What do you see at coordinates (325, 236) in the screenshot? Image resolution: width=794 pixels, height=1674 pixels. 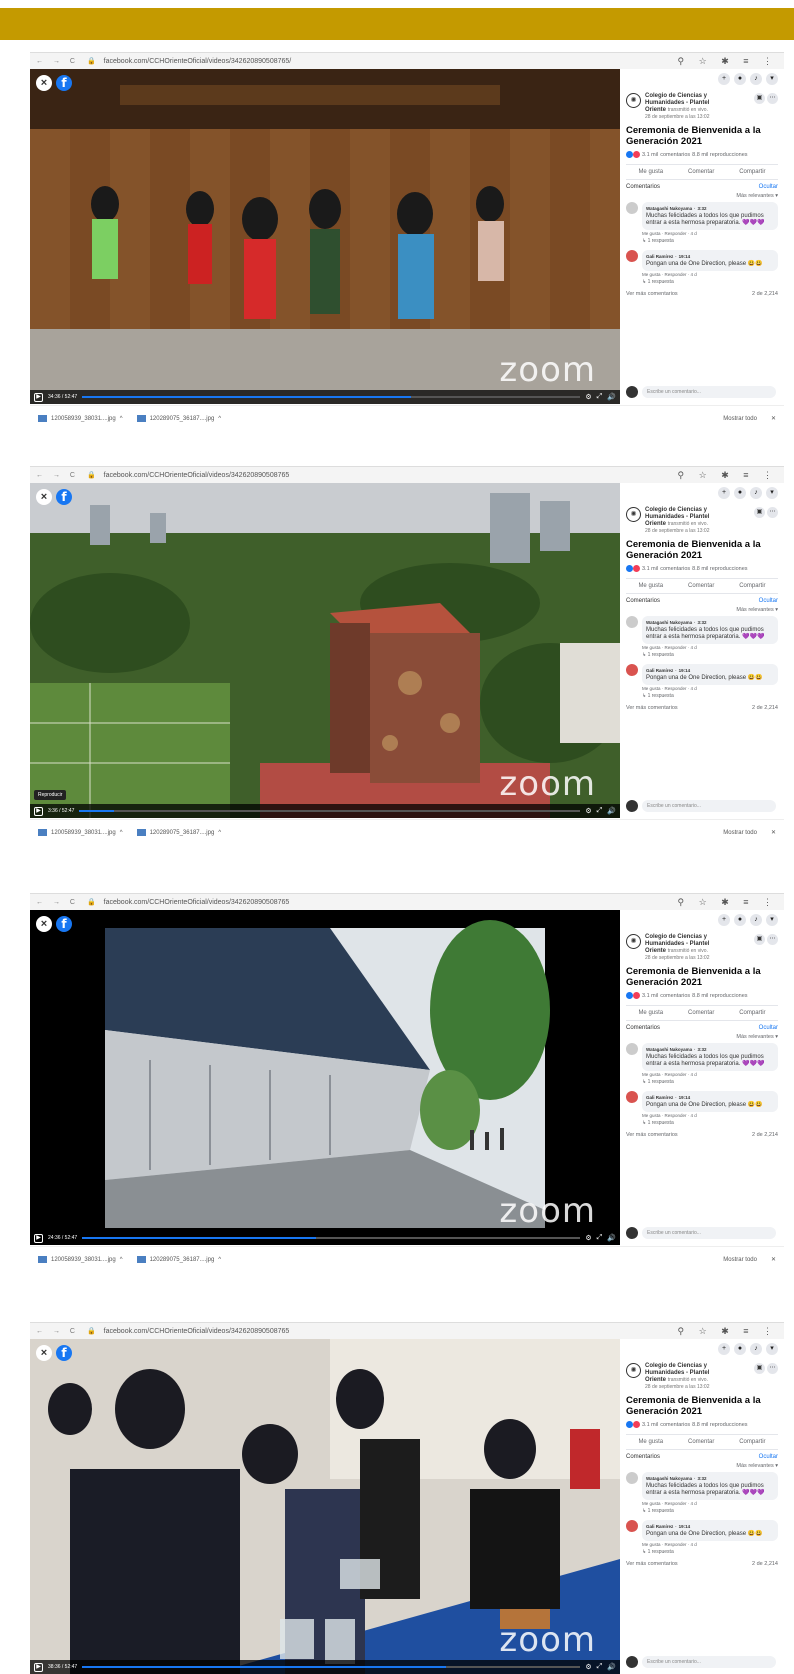 I see `video-stage: × f zoom ▶ 34:36 / 52:47 ⚙ ⤢ 🔊` at bounding box center [325, 236].